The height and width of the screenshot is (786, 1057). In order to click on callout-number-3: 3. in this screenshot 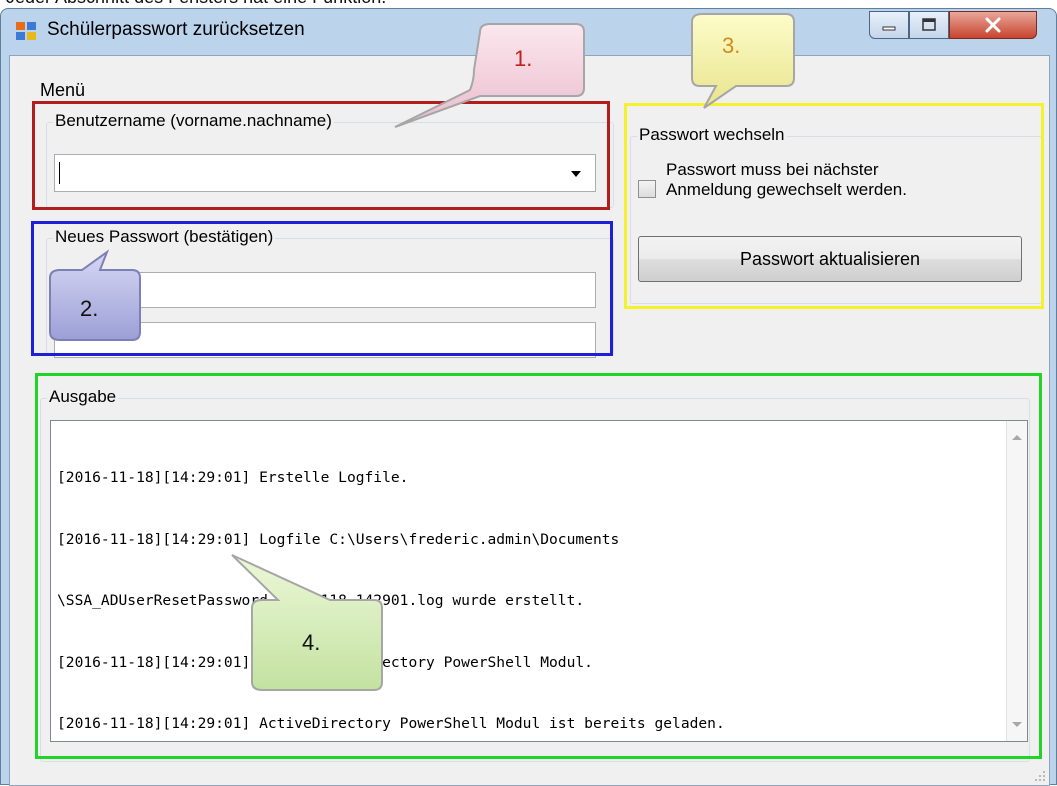, I will do `click(731, 45)`.